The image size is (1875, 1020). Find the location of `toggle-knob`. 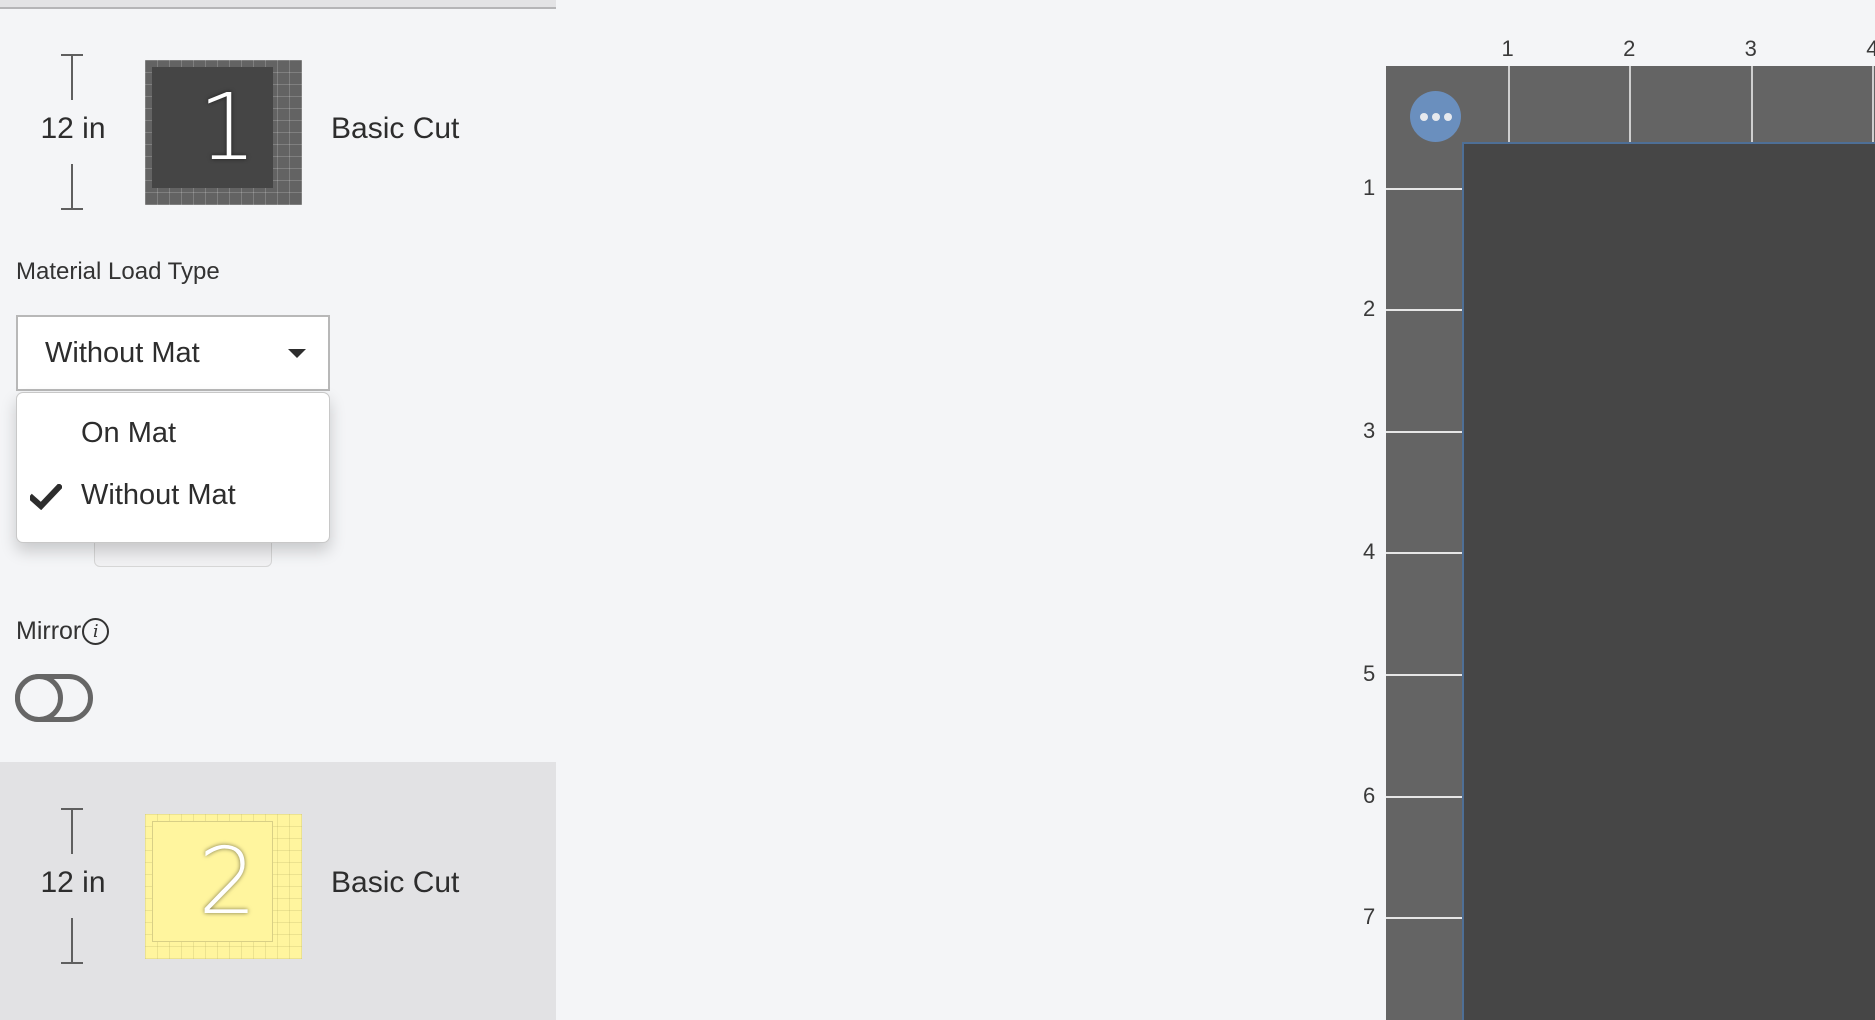

toggle-knob is located at coordinates (39, 698).